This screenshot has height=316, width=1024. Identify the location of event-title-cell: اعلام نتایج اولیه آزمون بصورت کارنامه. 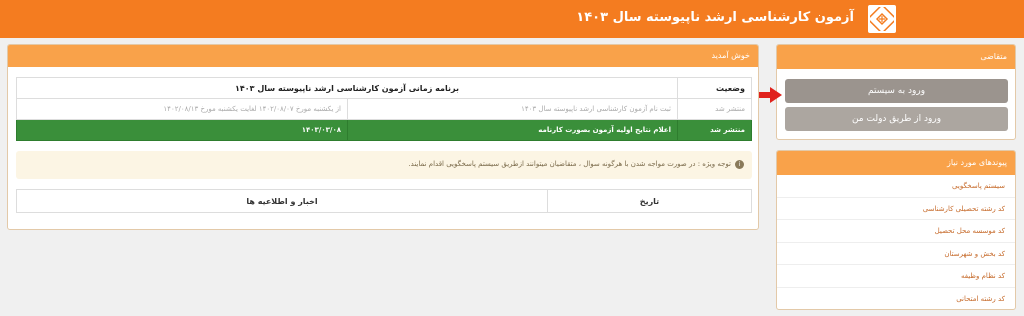
(512, 130).